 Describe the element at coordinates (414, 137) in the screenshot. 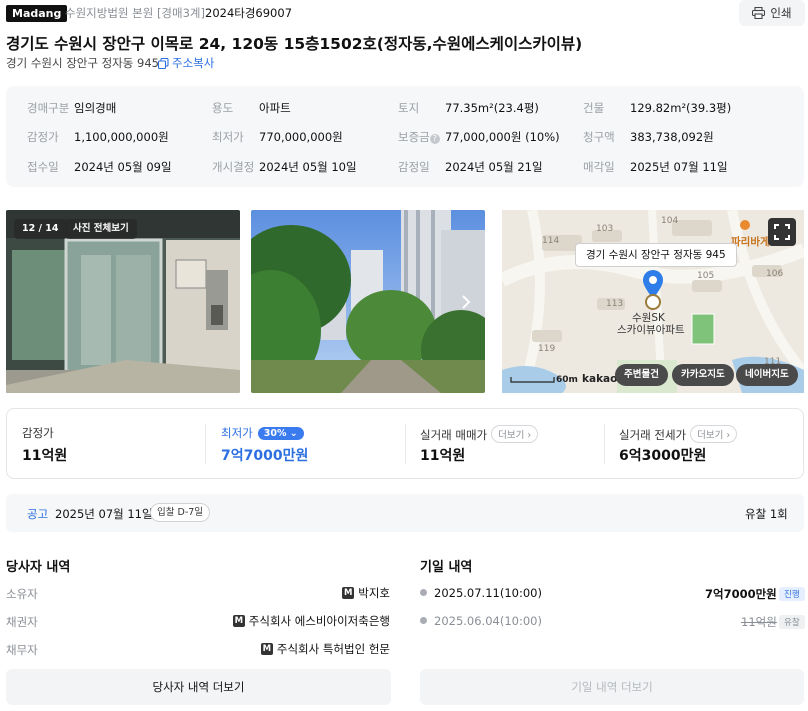

I see `deposit-label-text: 보증금` at that location.